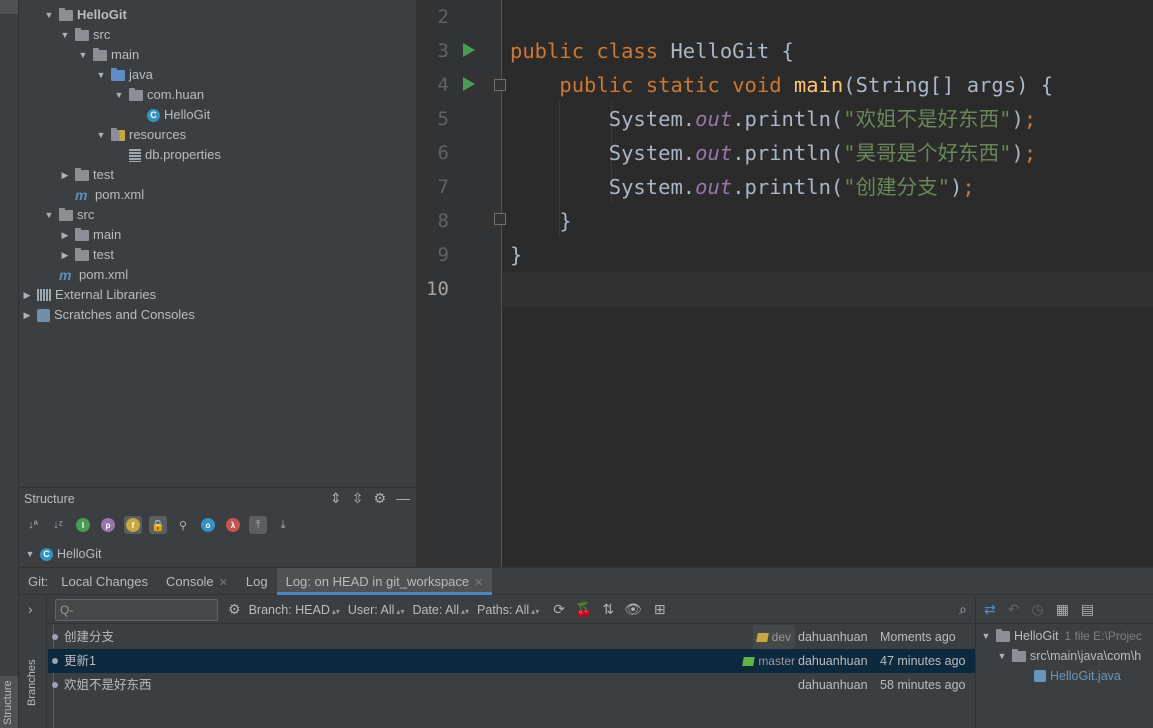 This screenshot has height=728, width=1153. I want to click on changes-dir-node: ▼ src\main\java\com\h, so click(1068, 656).